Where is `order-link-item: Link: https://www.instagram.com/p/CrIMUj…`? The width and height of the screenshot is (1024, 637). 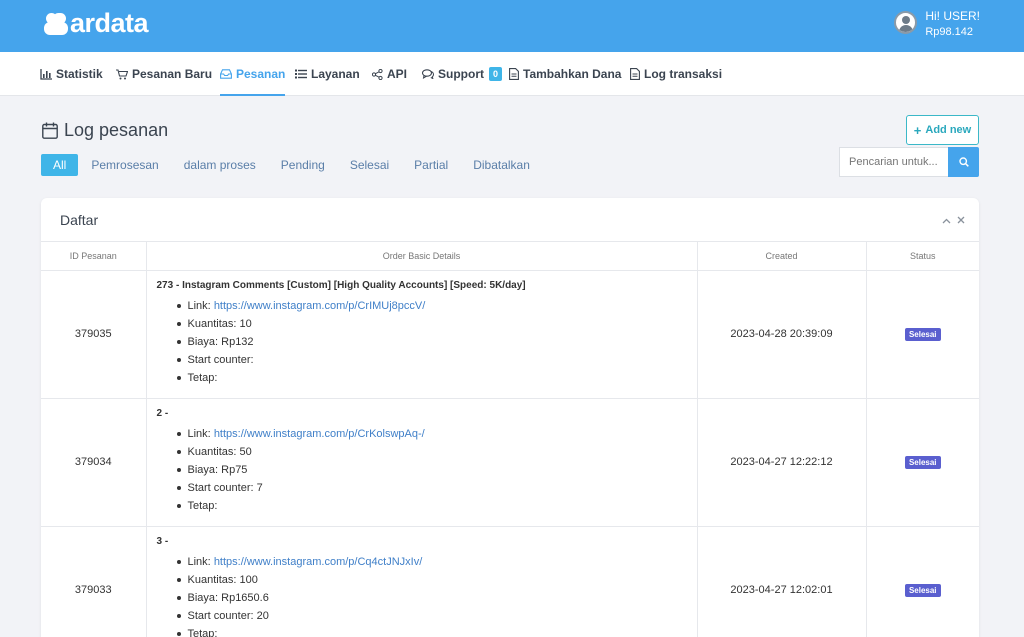
order-link-item: Link: https://www.instagram.com/p/CrIMUj… is located at coordinates (431, 306).